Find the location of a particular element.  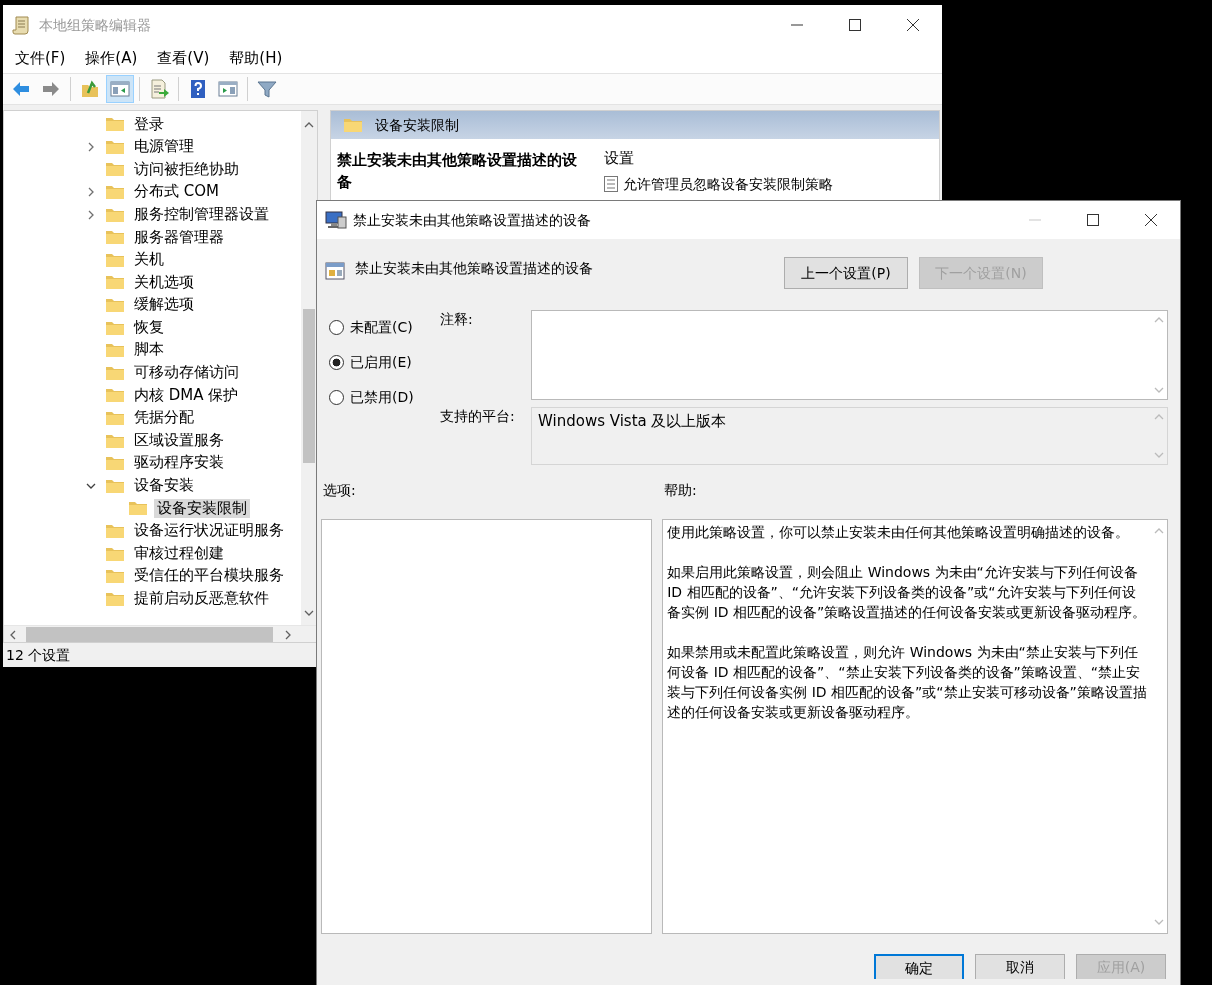

scroll-left-icon is located at coordinates (13, 634).